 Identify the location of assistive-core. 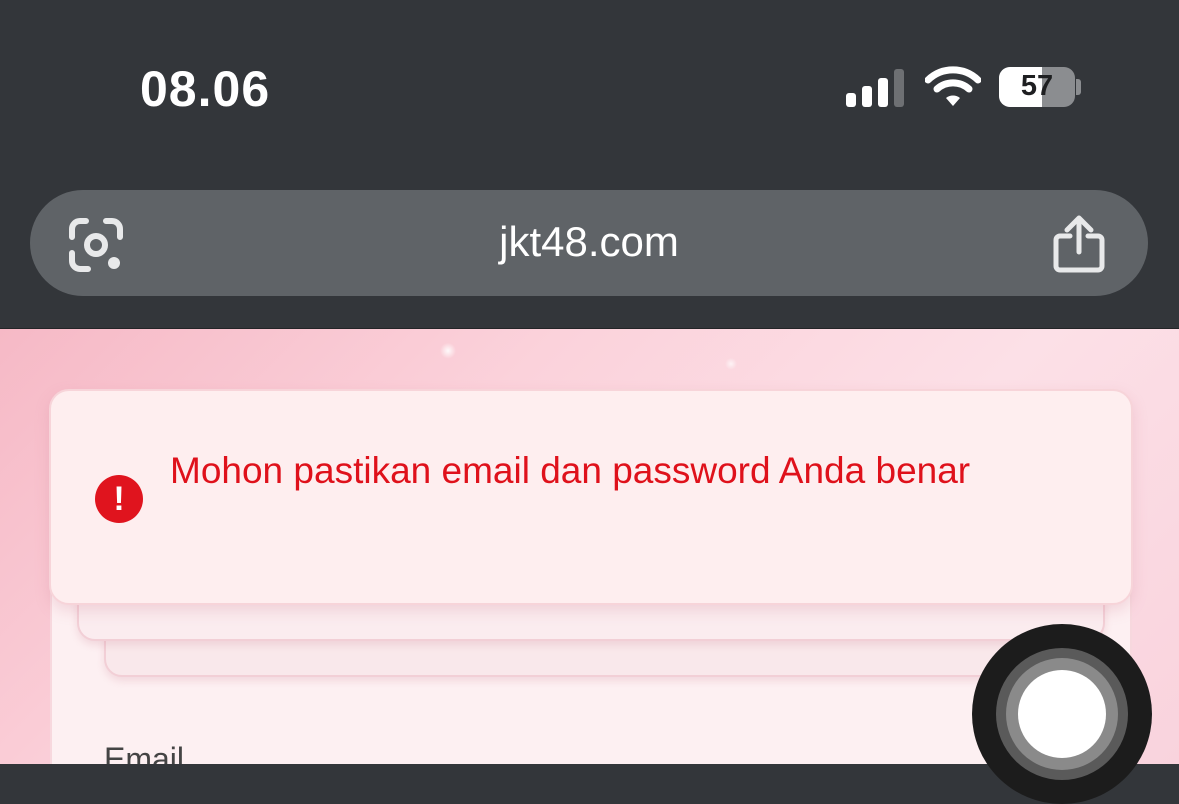
(1062, 714).